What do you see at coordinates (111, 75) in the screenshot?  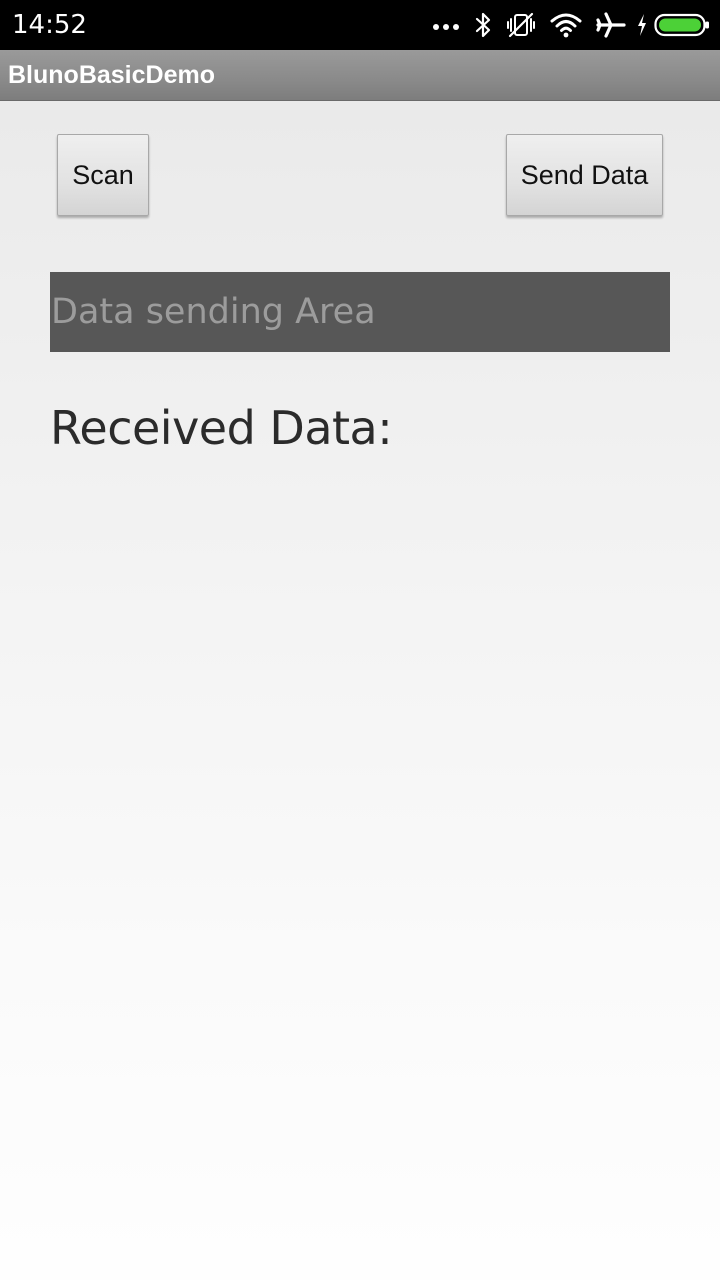 I see `app-title: BlunoBasicDemo` at bounding box center [111, 75].